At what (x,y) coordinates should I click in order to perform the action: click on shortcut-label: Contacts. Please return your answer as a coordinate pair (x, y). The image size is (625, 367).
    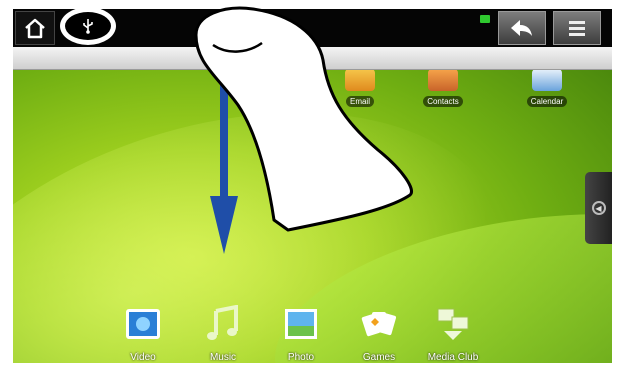
    Looking at the image, I should click on (443, 101).